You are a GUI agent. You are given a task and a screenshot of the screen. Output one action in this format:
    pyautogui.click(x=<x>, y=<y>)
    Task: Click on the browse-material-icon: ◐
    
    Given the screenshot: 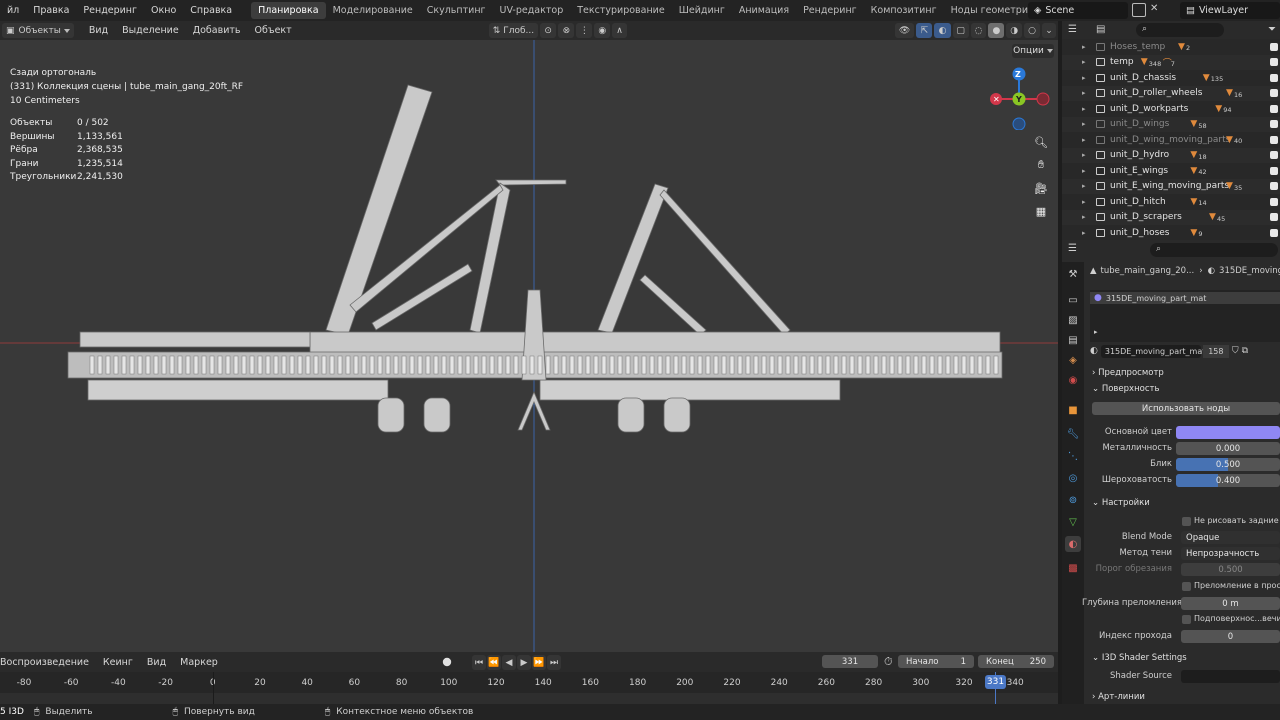 What is the action you would take?
    pyautogui.click(x=1094, y=351)
    